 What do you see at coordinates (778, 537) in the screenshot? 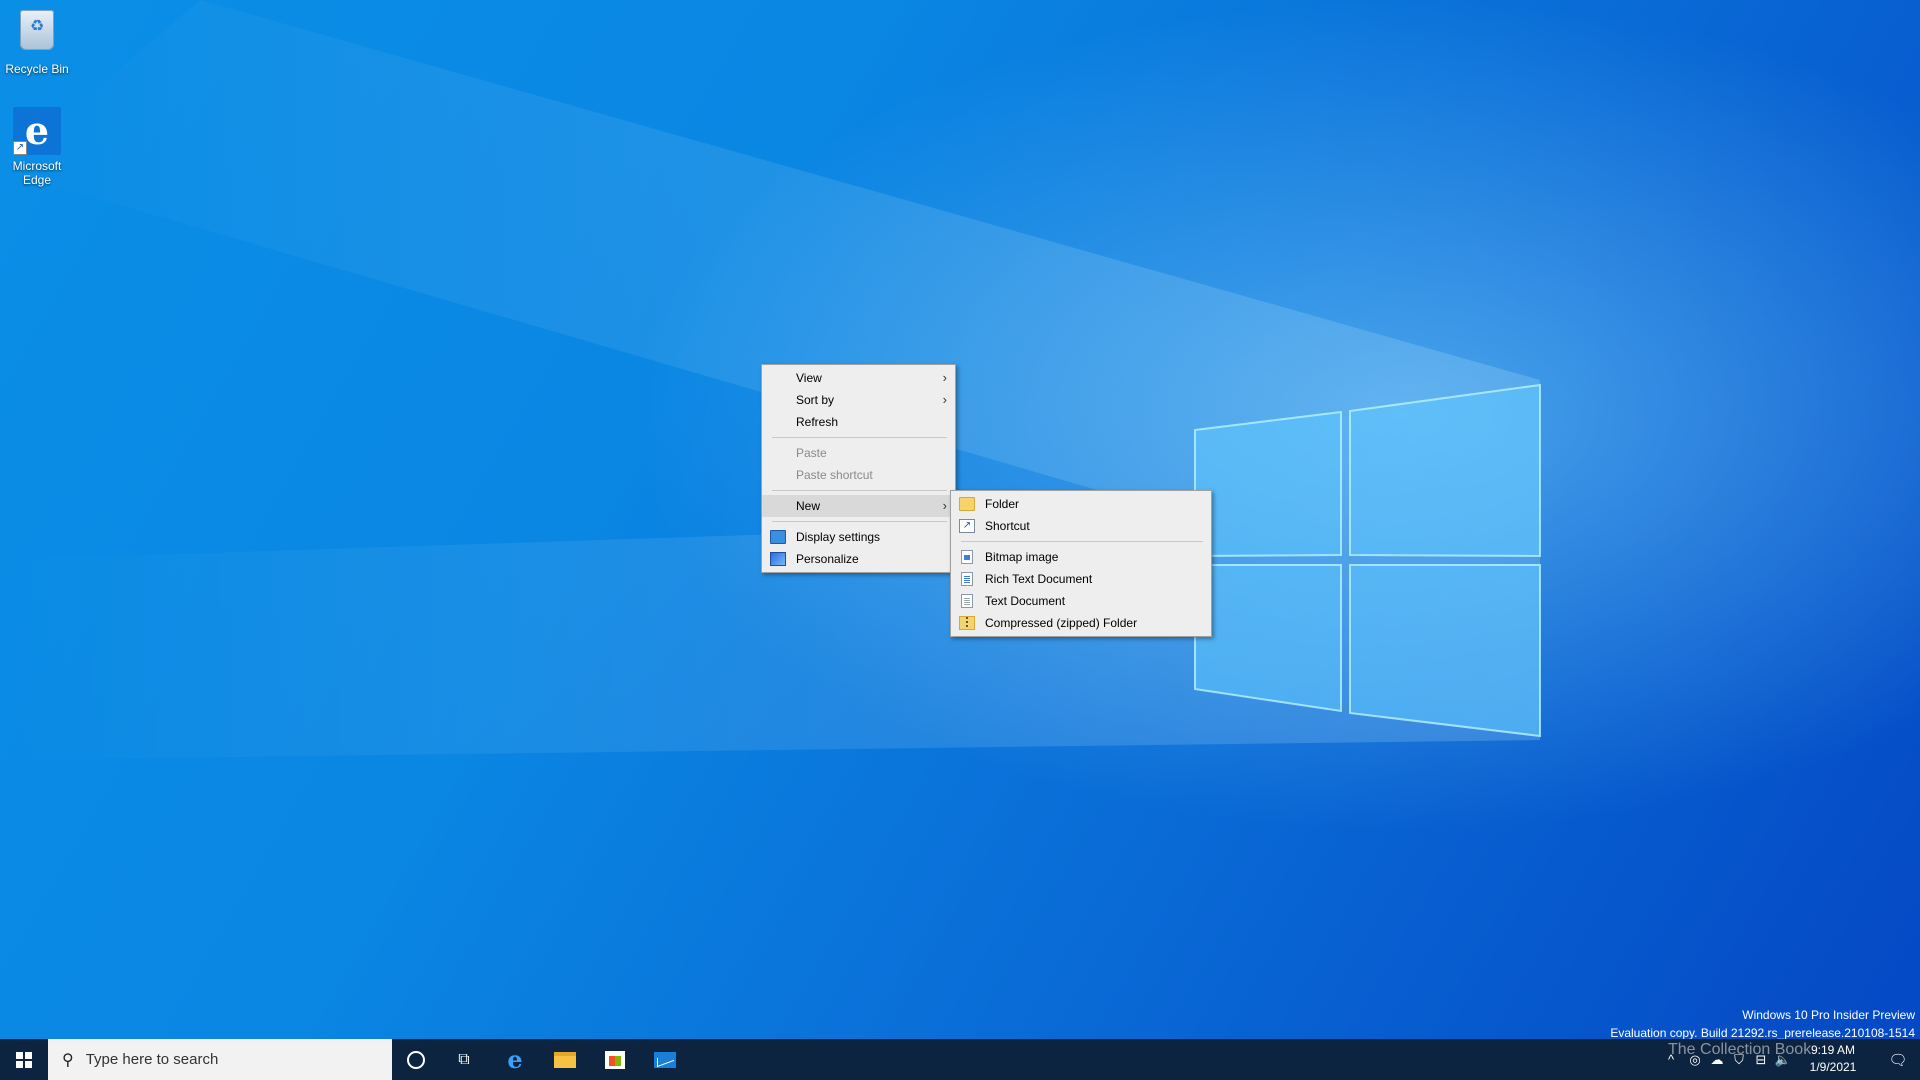
I see `display-settings-icon` at bounding box center [778, 537].